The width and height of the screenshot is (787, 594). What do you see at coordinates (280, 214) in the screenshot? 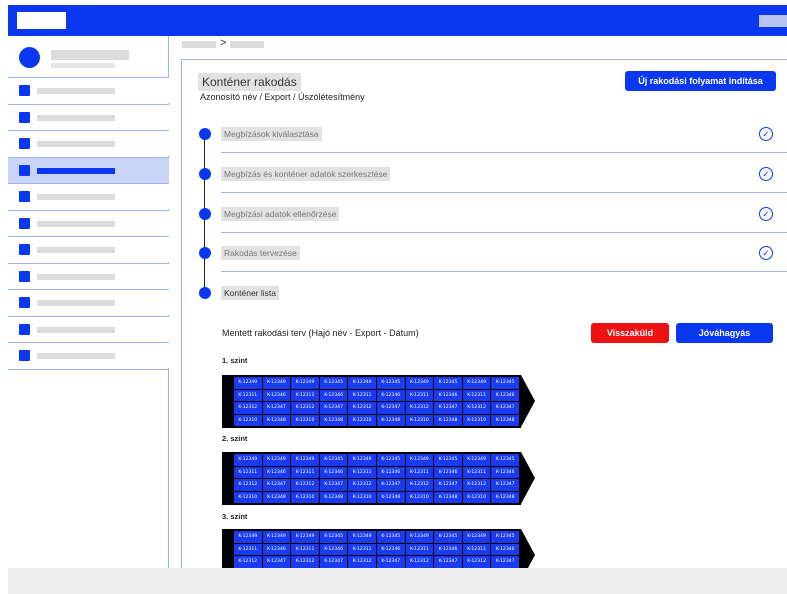
I see `step-label: Megbízási adatok ellenőrzése` at bounding box center [280, 214].